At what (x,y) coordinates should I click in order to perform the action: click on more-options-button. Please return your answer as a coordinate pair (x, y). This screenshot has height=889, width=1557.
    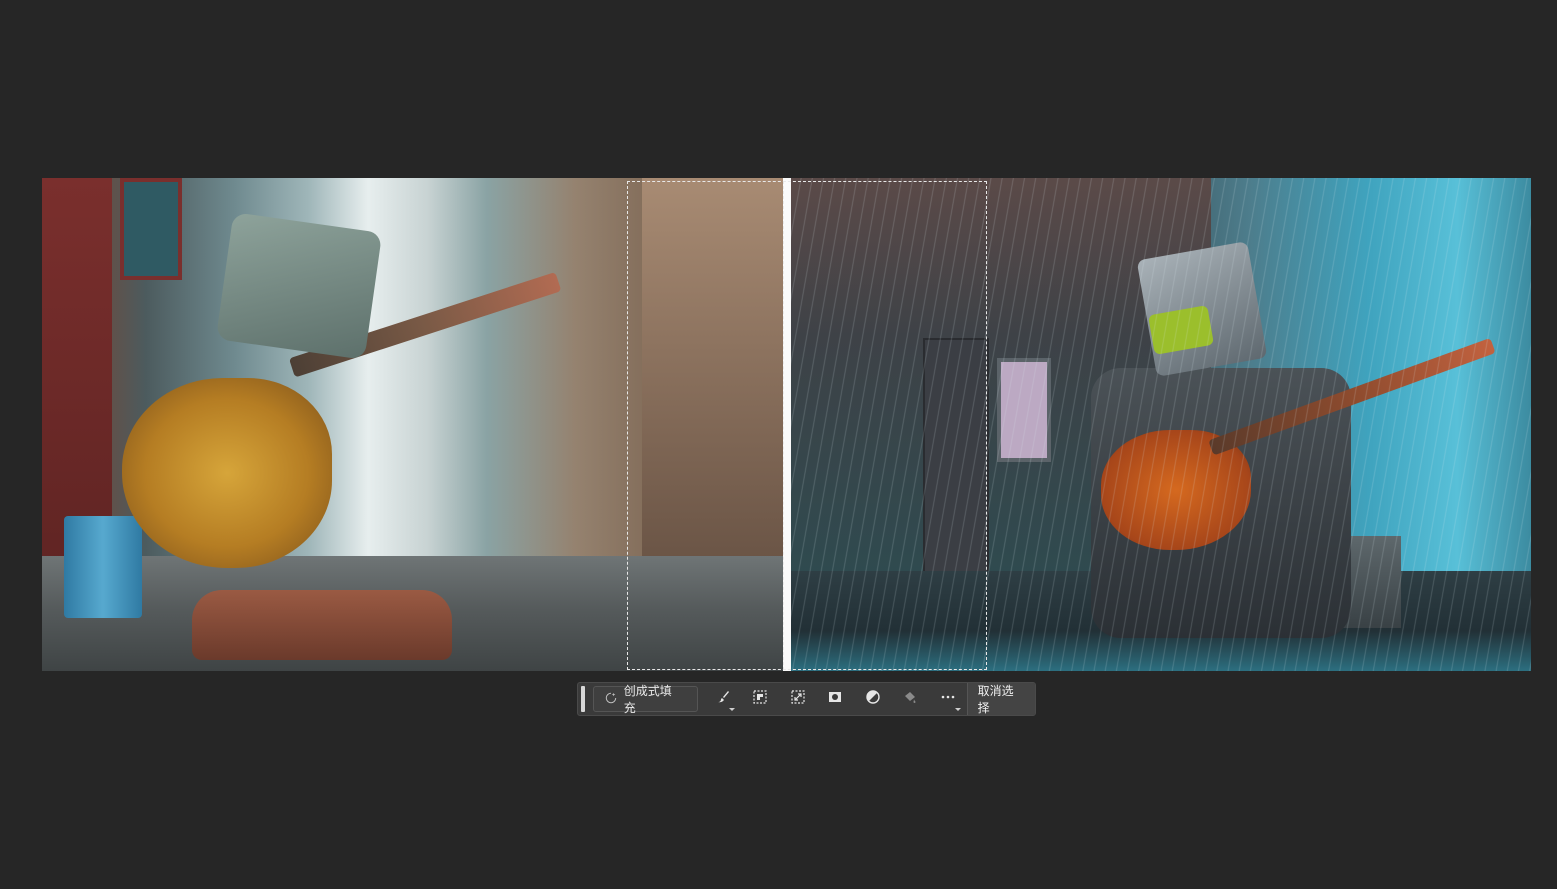
    Looking at the image, I should click on (948, 699).